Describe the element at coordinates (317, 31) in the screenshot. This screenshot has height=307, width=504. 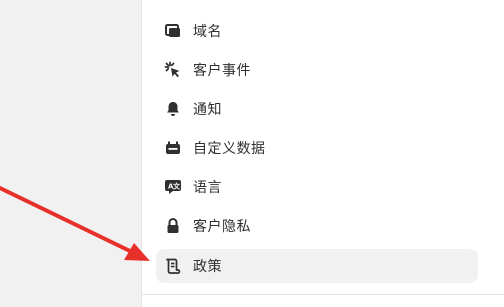
I see `menu-item-domains: 域名` at that location.